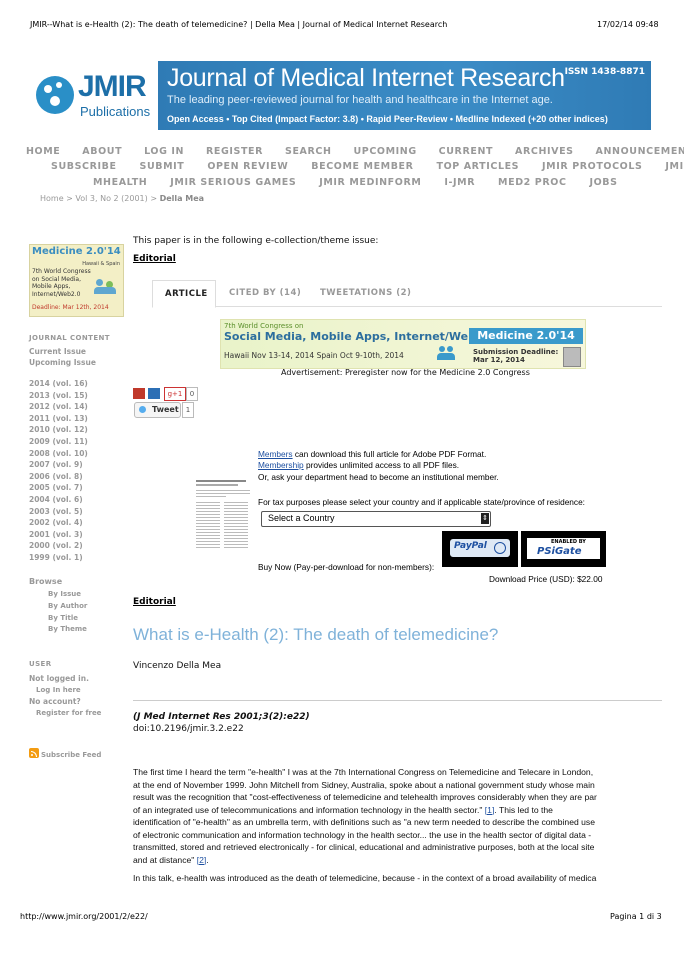 The image size is (684, 968). What do you see at coordinates (74, 397) in the screenshot?
I see `sidebar-year-item: 2013 (vol. 15)` at bounding box center [74, 397].